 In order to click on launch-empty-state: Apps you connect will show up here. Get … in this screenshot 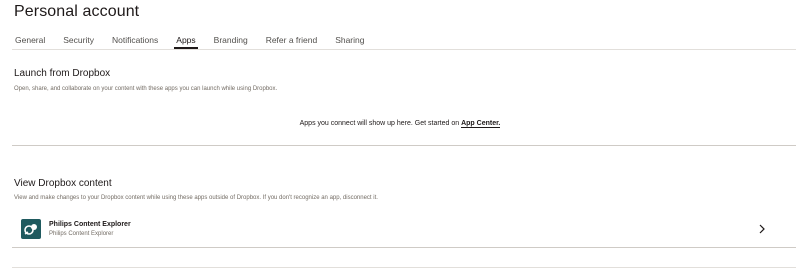, I will do `click(400, 124)`.